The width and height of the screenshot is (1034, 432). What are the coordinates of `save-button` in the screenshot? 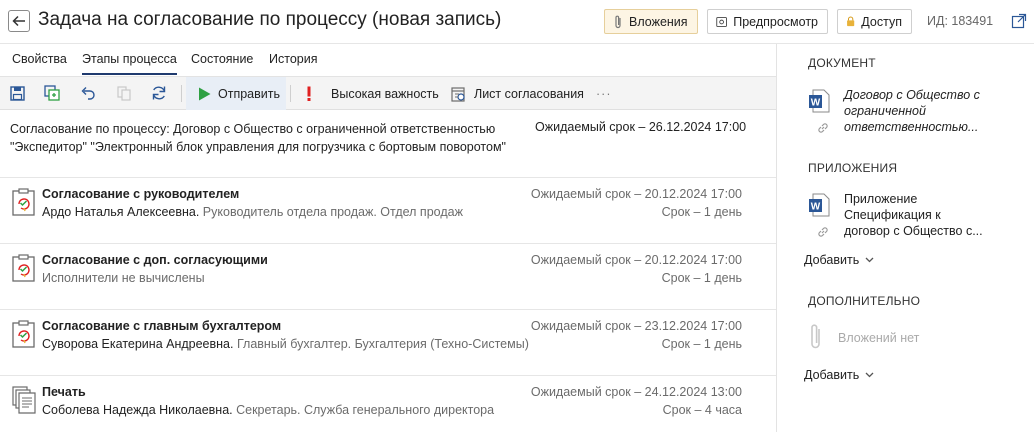 It's located at (17, 93).